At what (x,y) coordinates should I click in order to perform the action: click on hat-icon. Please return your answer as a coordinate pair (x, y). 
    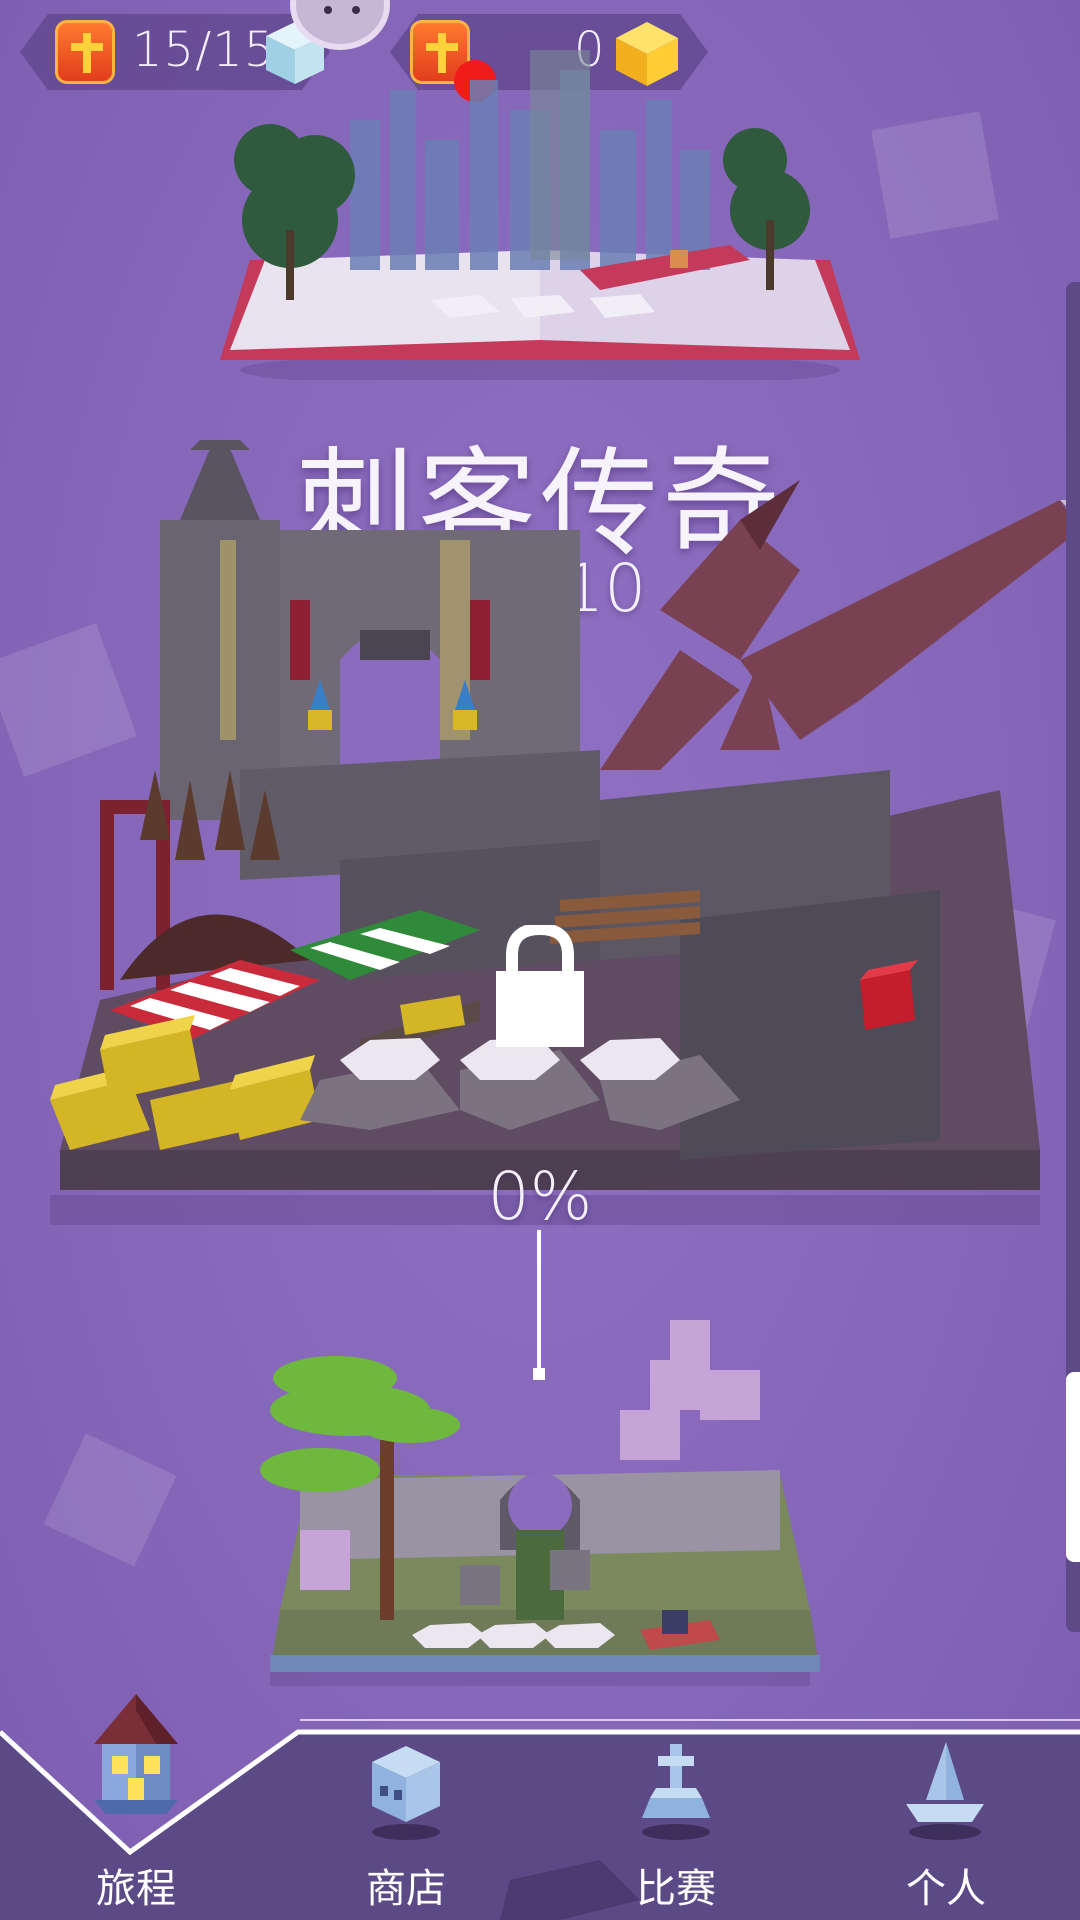
    Looking at the image, I should click on (945, 1791).